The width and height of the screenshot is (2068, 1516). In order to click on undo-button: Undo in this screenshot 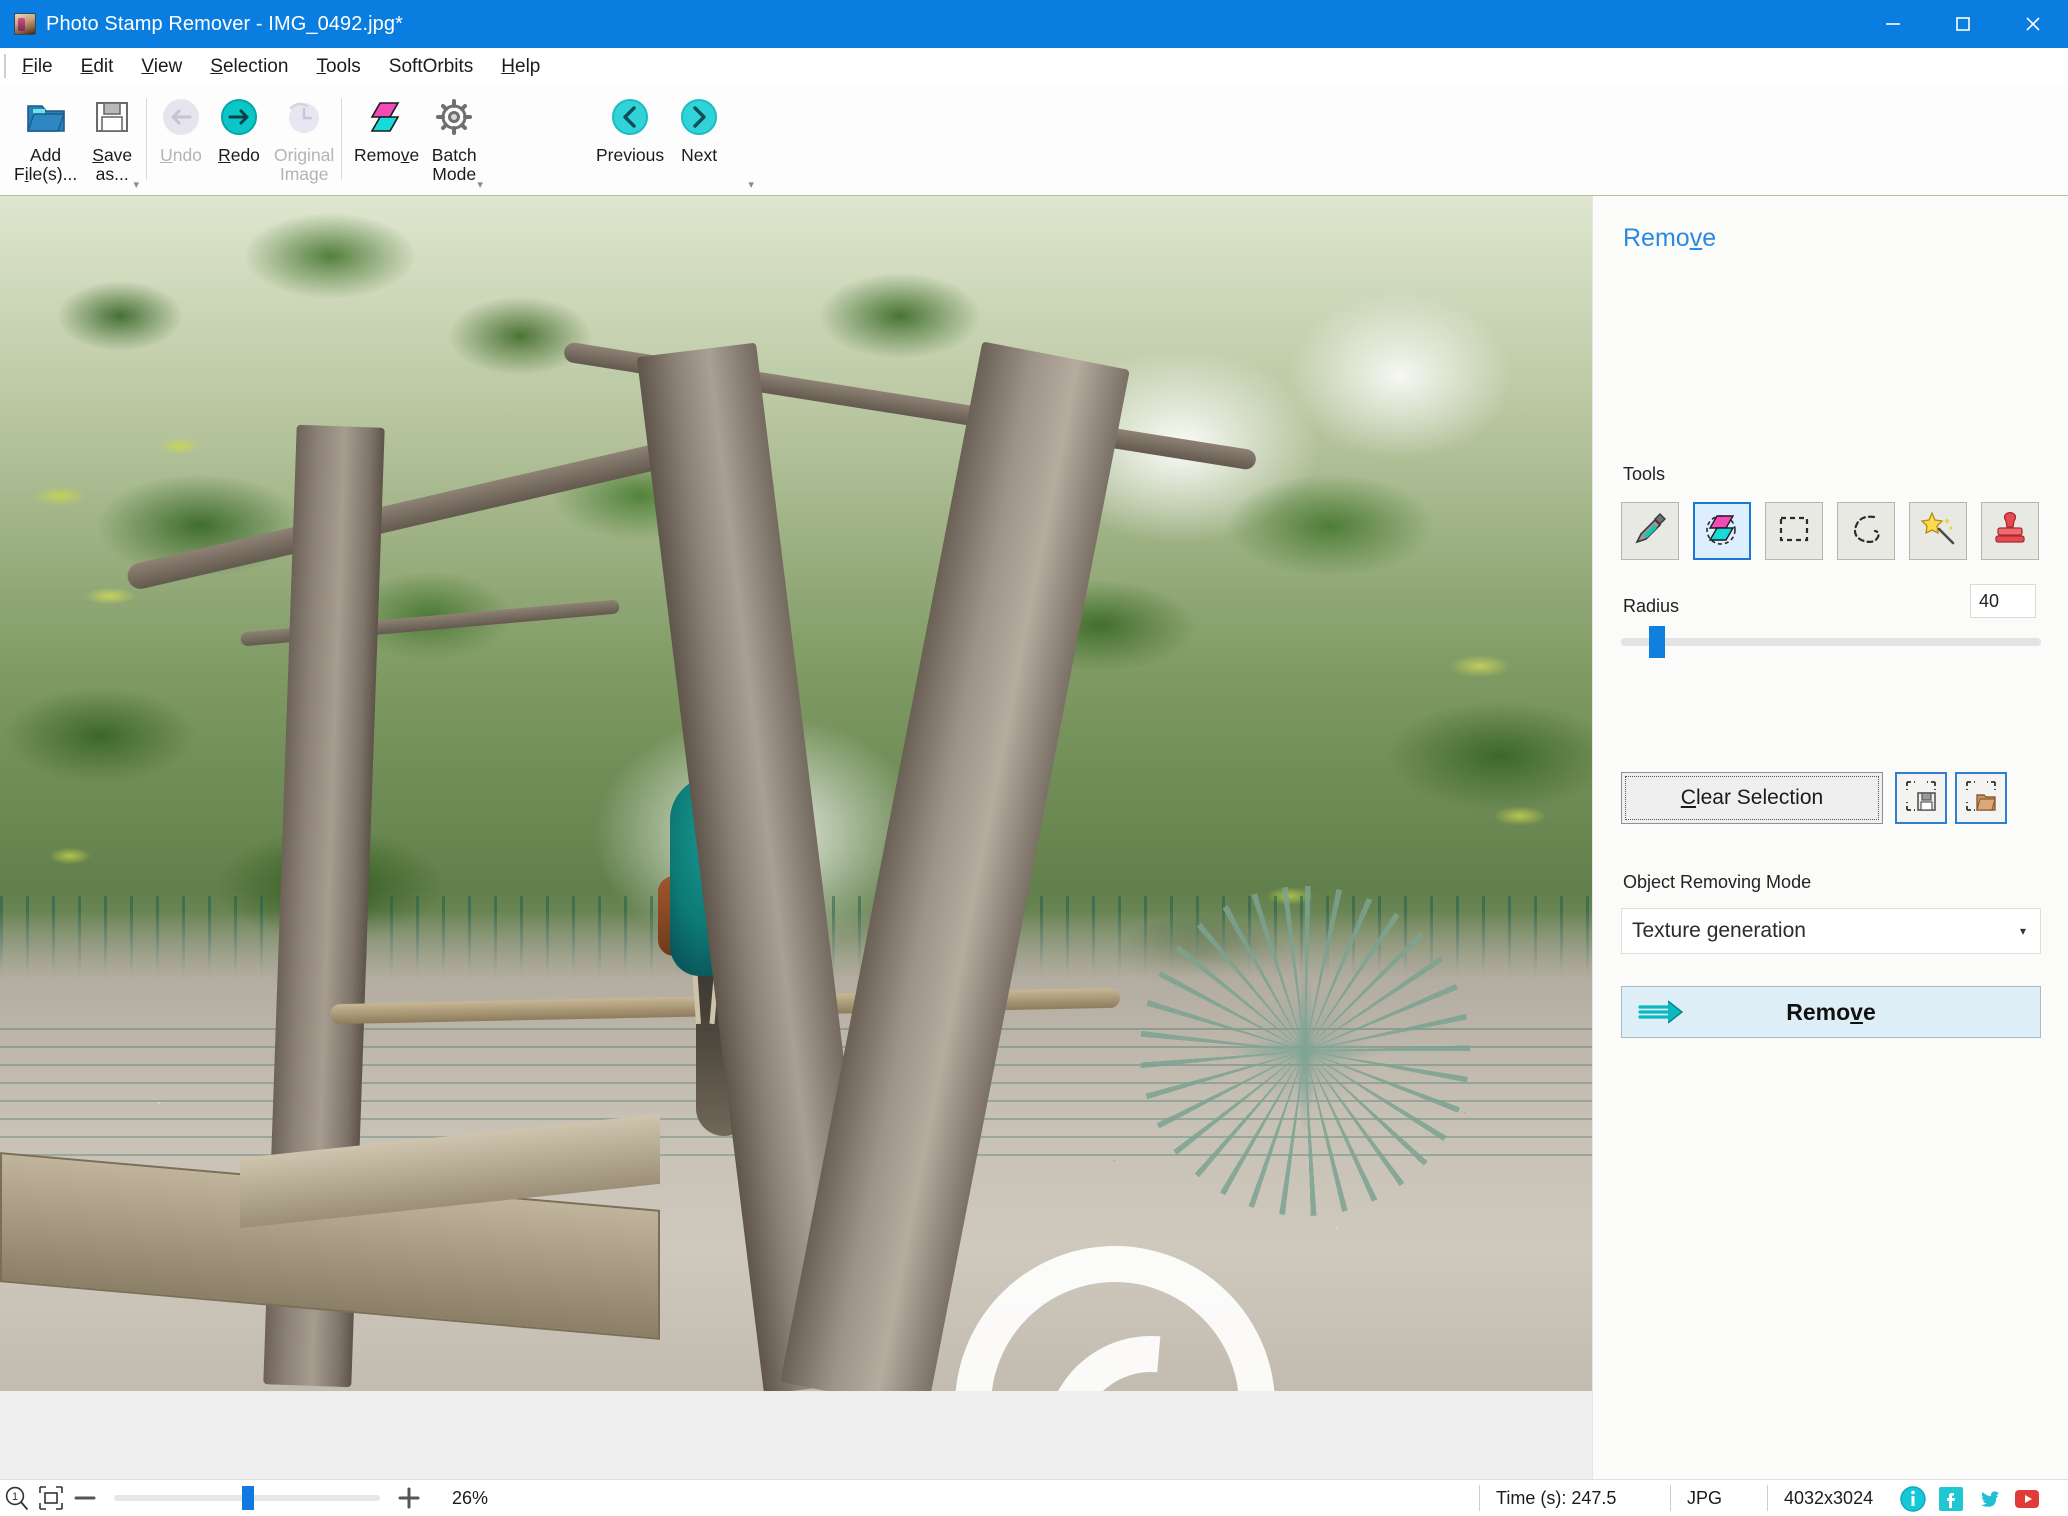, I will do `click(181, 138)`.